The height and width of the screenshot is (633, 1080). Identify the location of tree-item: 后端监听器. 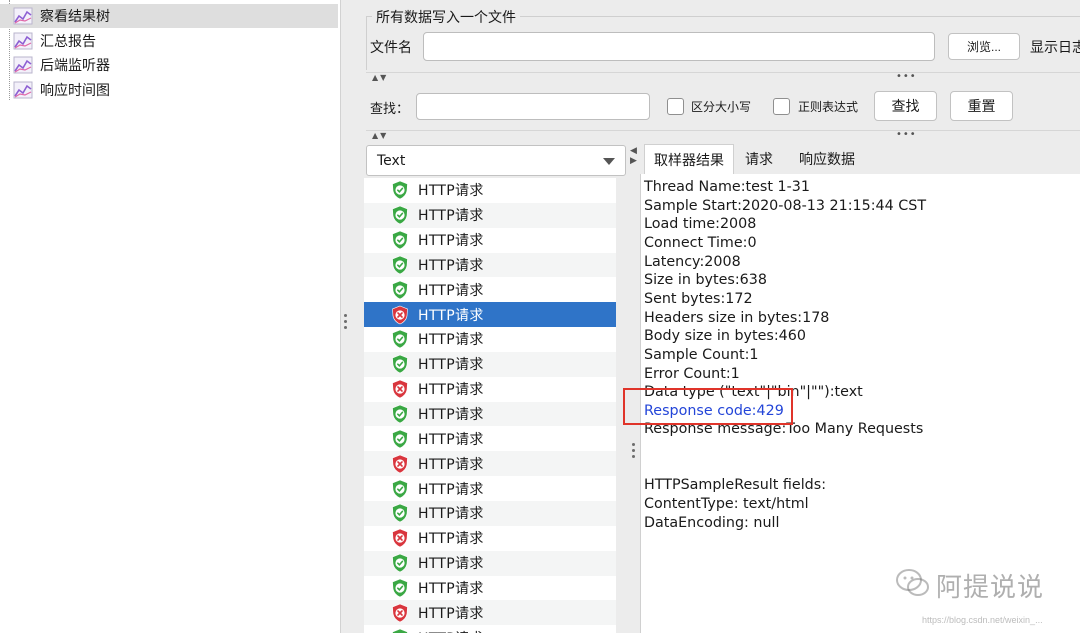
(169, 65).